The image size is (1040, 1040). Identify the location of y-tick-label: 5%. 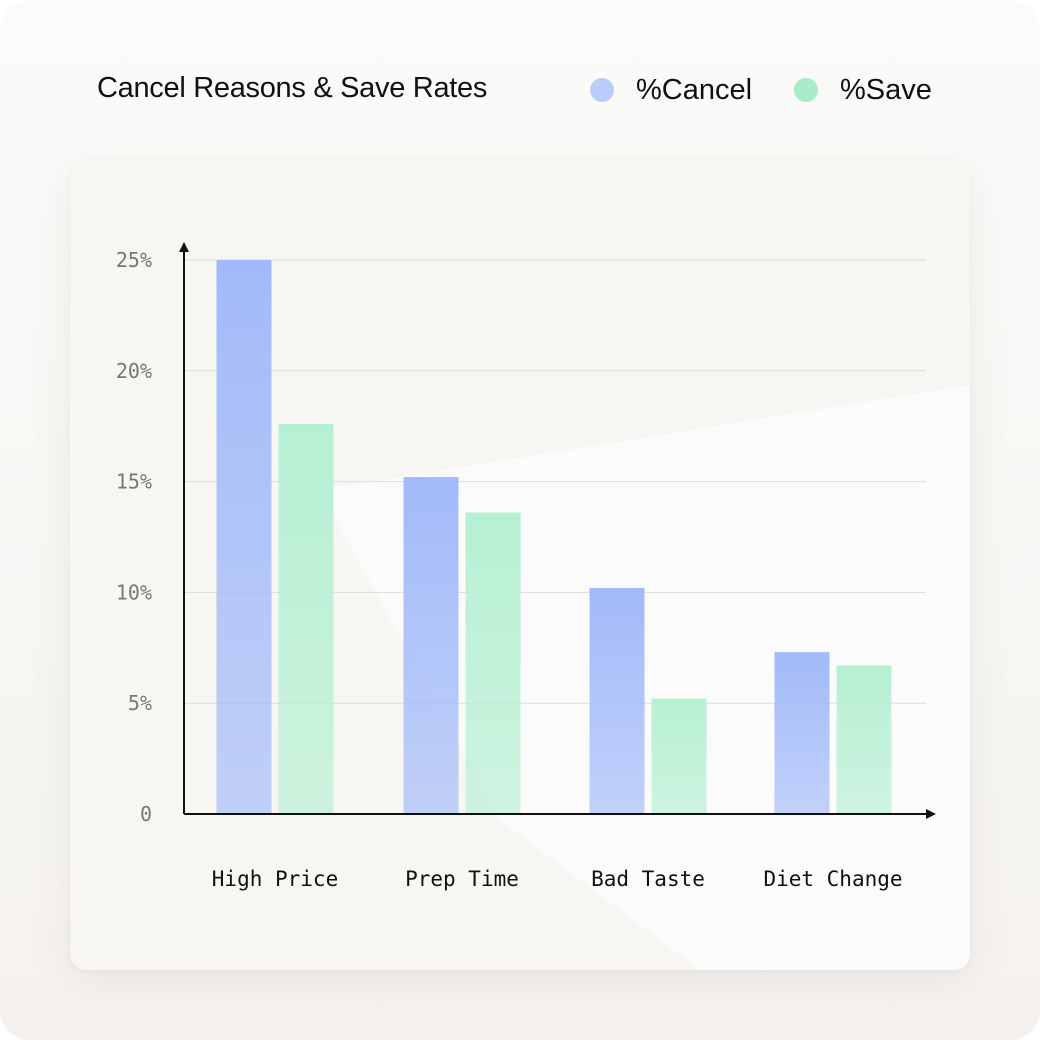
(140, 703).